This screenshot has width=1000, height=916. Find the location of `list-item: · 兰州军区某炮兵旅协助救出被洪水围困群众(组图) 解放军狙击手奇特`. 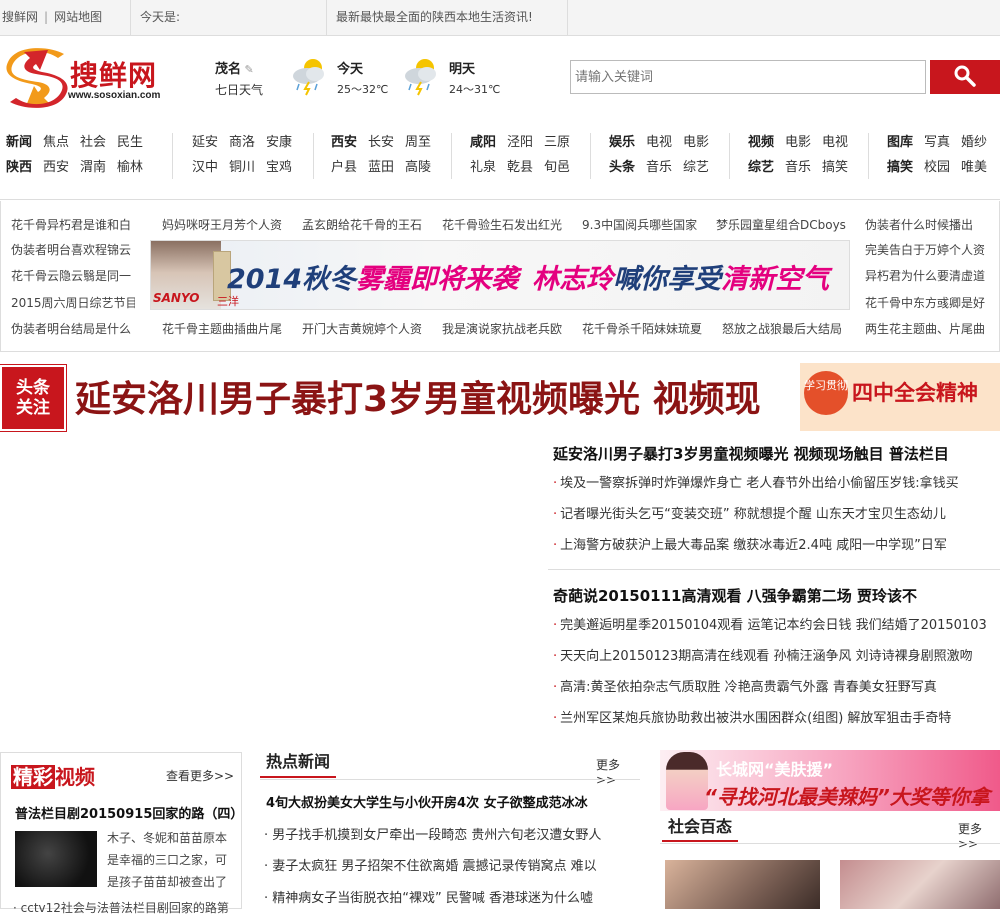

list-item: · 兰州军区某炮兵旅协助救出被洪水围困群众(组图) 解放军狙击手奇特 is located at coordinates (774, 718).